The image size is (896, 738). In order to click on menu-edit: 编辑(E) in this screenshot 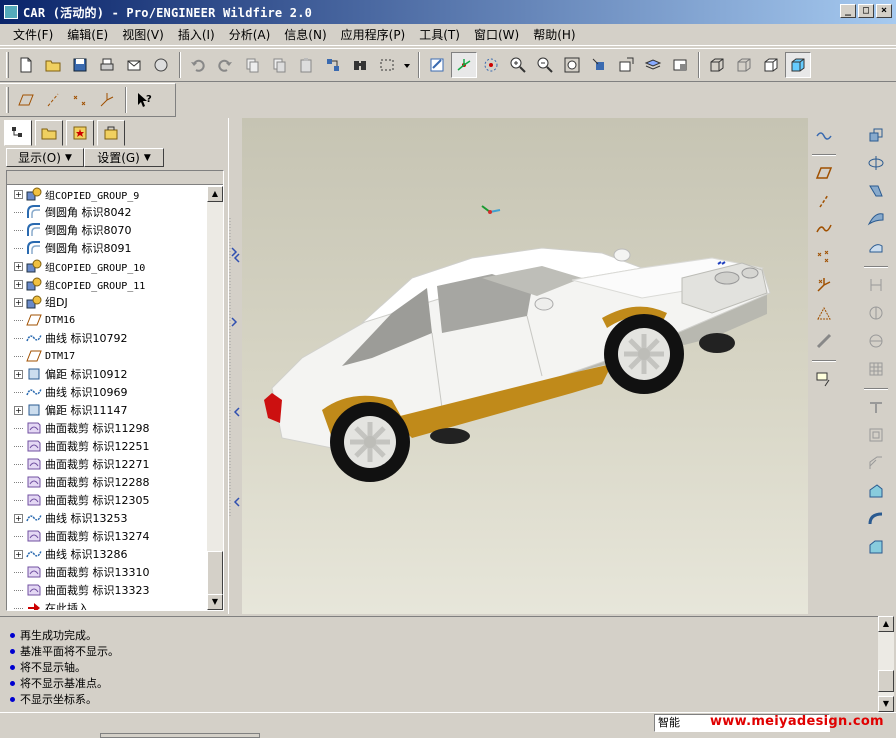, I will do `click(87, 34)`.